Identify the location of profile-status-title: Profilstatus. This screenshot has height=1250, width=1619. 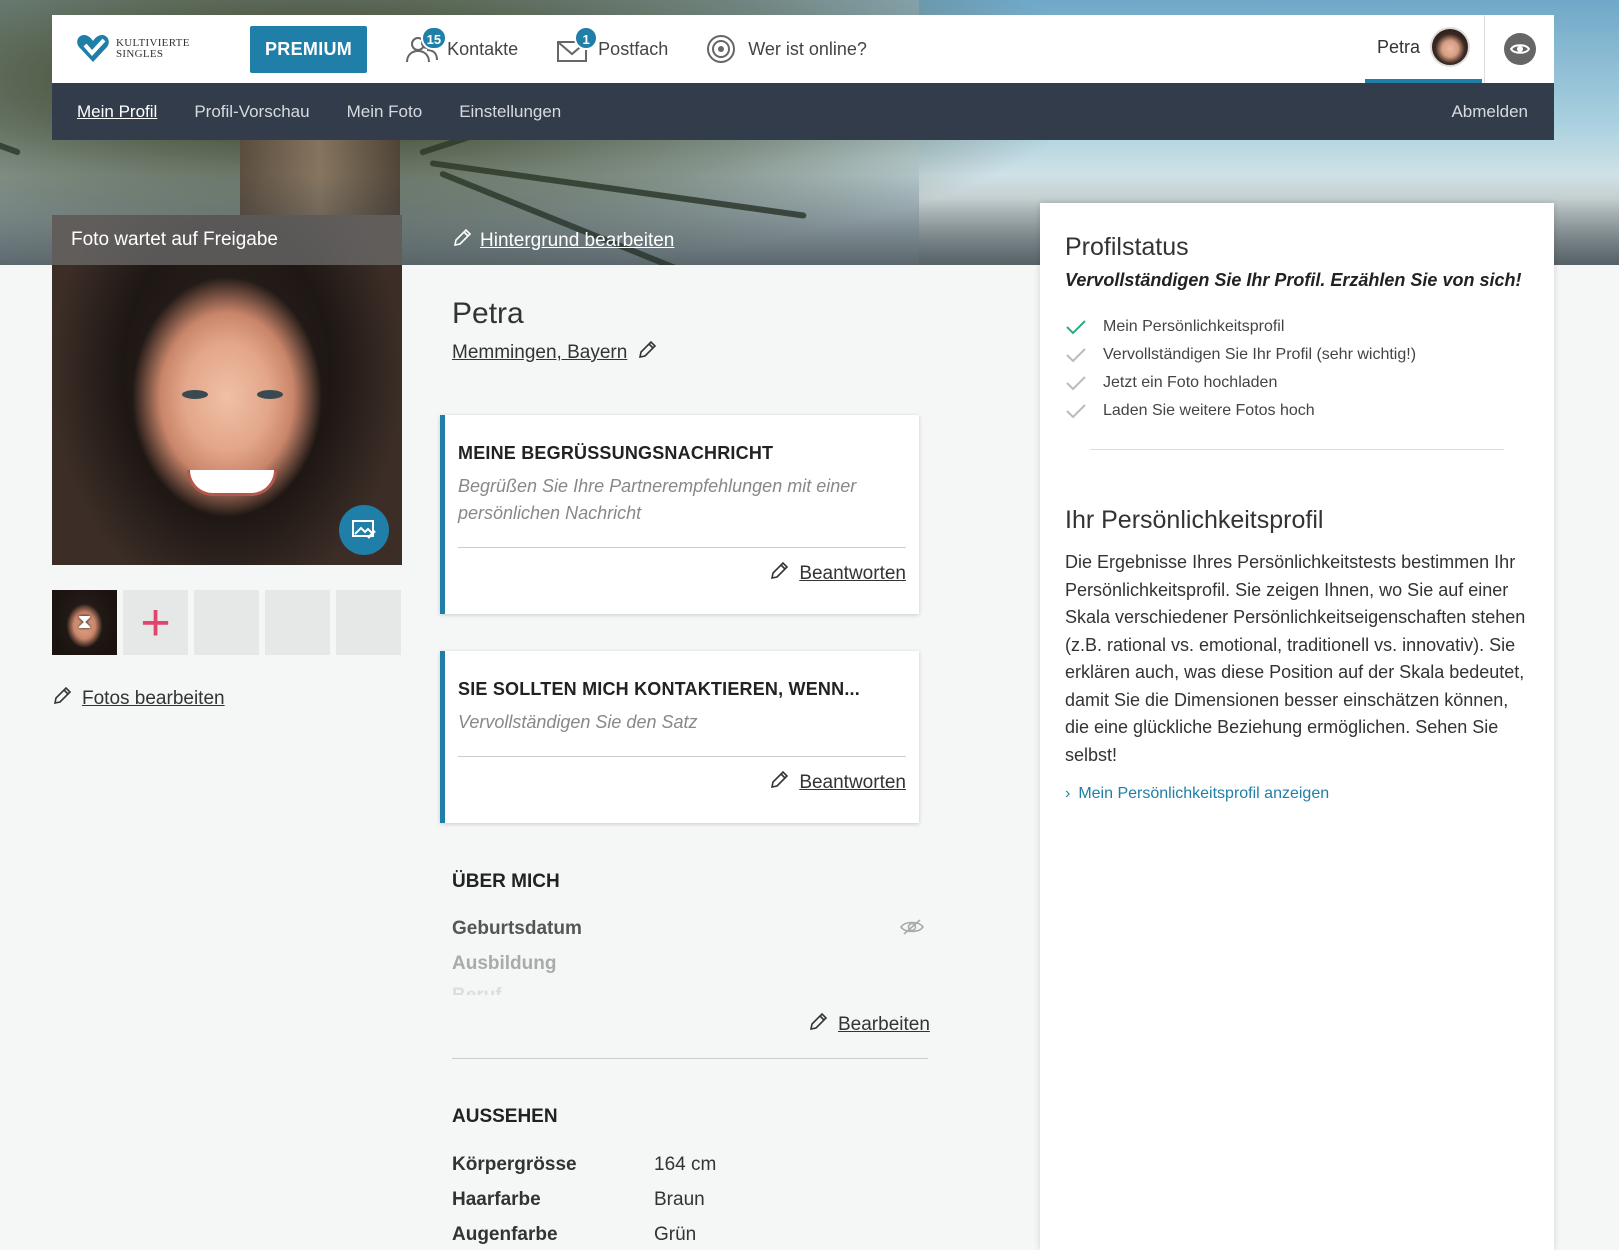
(1127, 247).